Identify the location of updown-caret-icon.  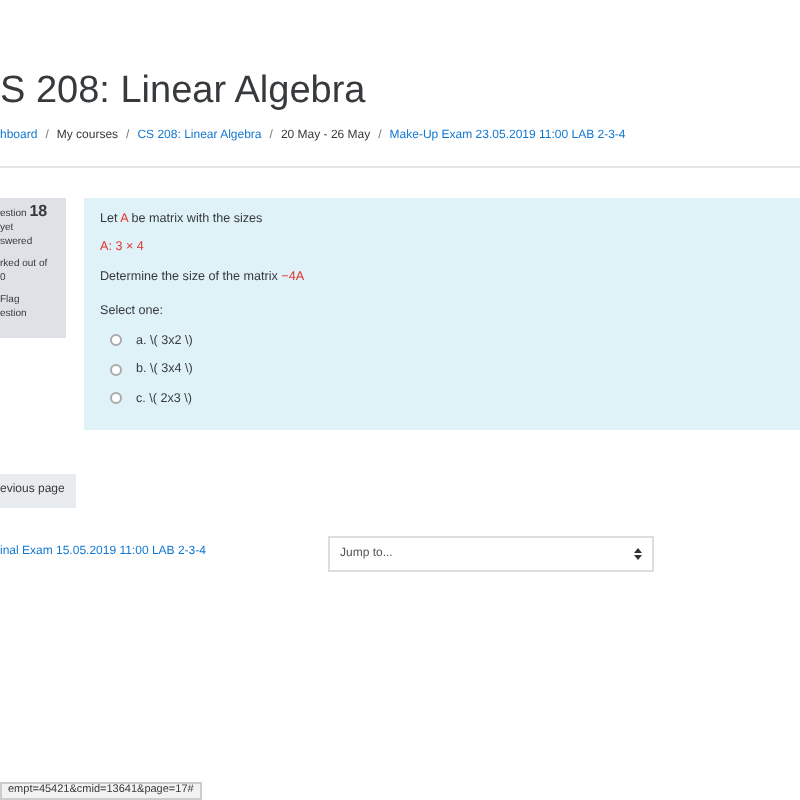
(638, 554).